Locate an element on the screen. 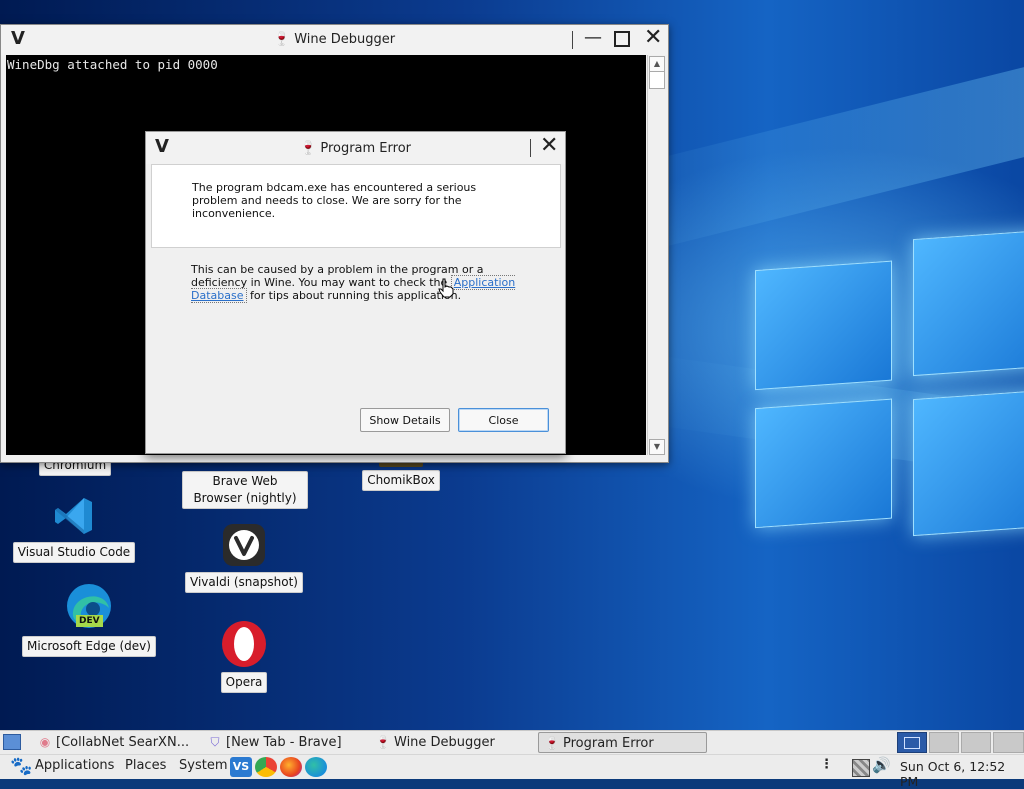 The width and height of the screenshot is (1024, 789). desktop-icon-label: ChomikBox is located at coordinates (401, 480).